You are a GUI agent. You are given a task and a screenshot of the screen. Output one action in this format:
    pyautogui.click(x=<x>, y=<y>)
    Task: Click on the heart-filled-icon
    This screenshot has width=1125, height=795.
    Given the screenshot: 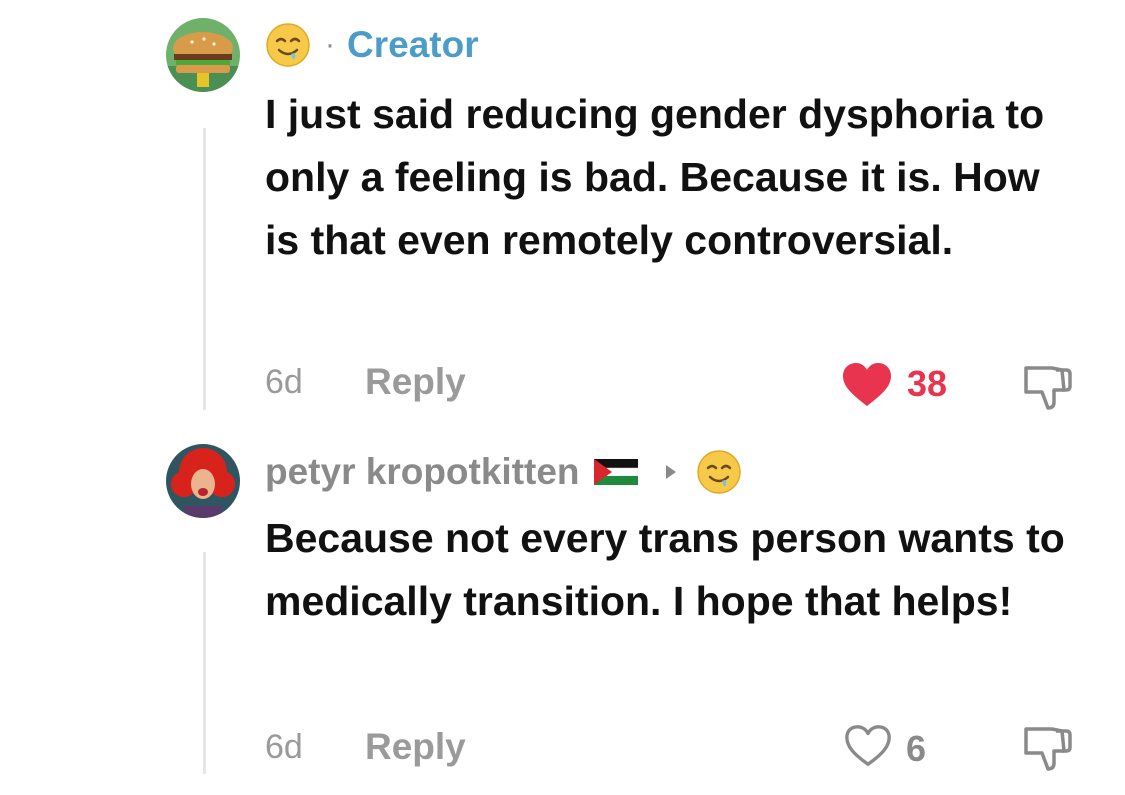 What is the action you would take?
    pyautogui.click(x=867, y=387)
    